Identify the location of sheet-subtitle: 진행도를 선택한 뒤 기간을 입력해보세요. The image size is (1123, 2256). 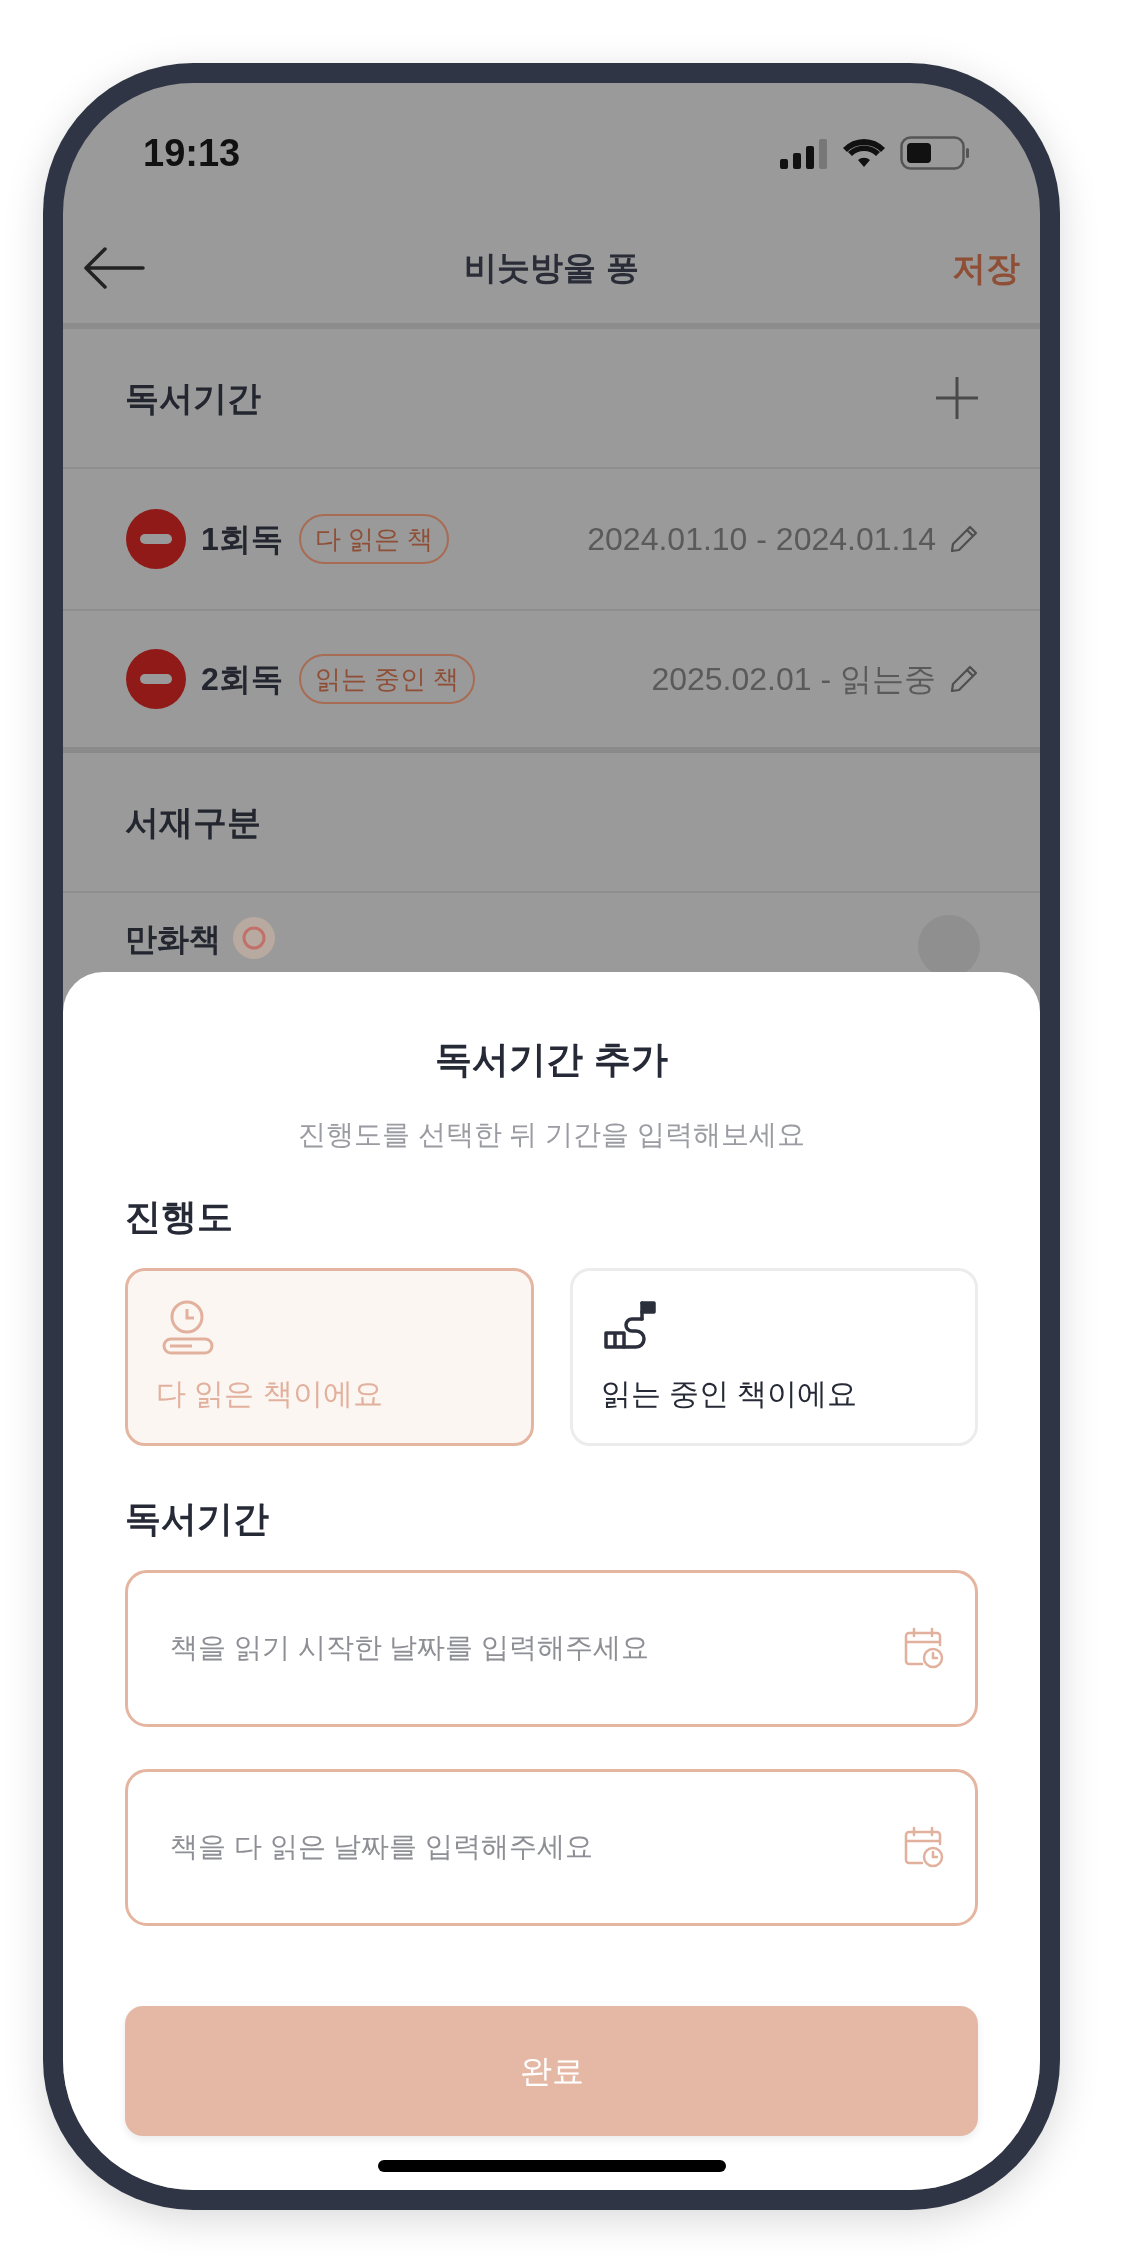
(551, 1134).